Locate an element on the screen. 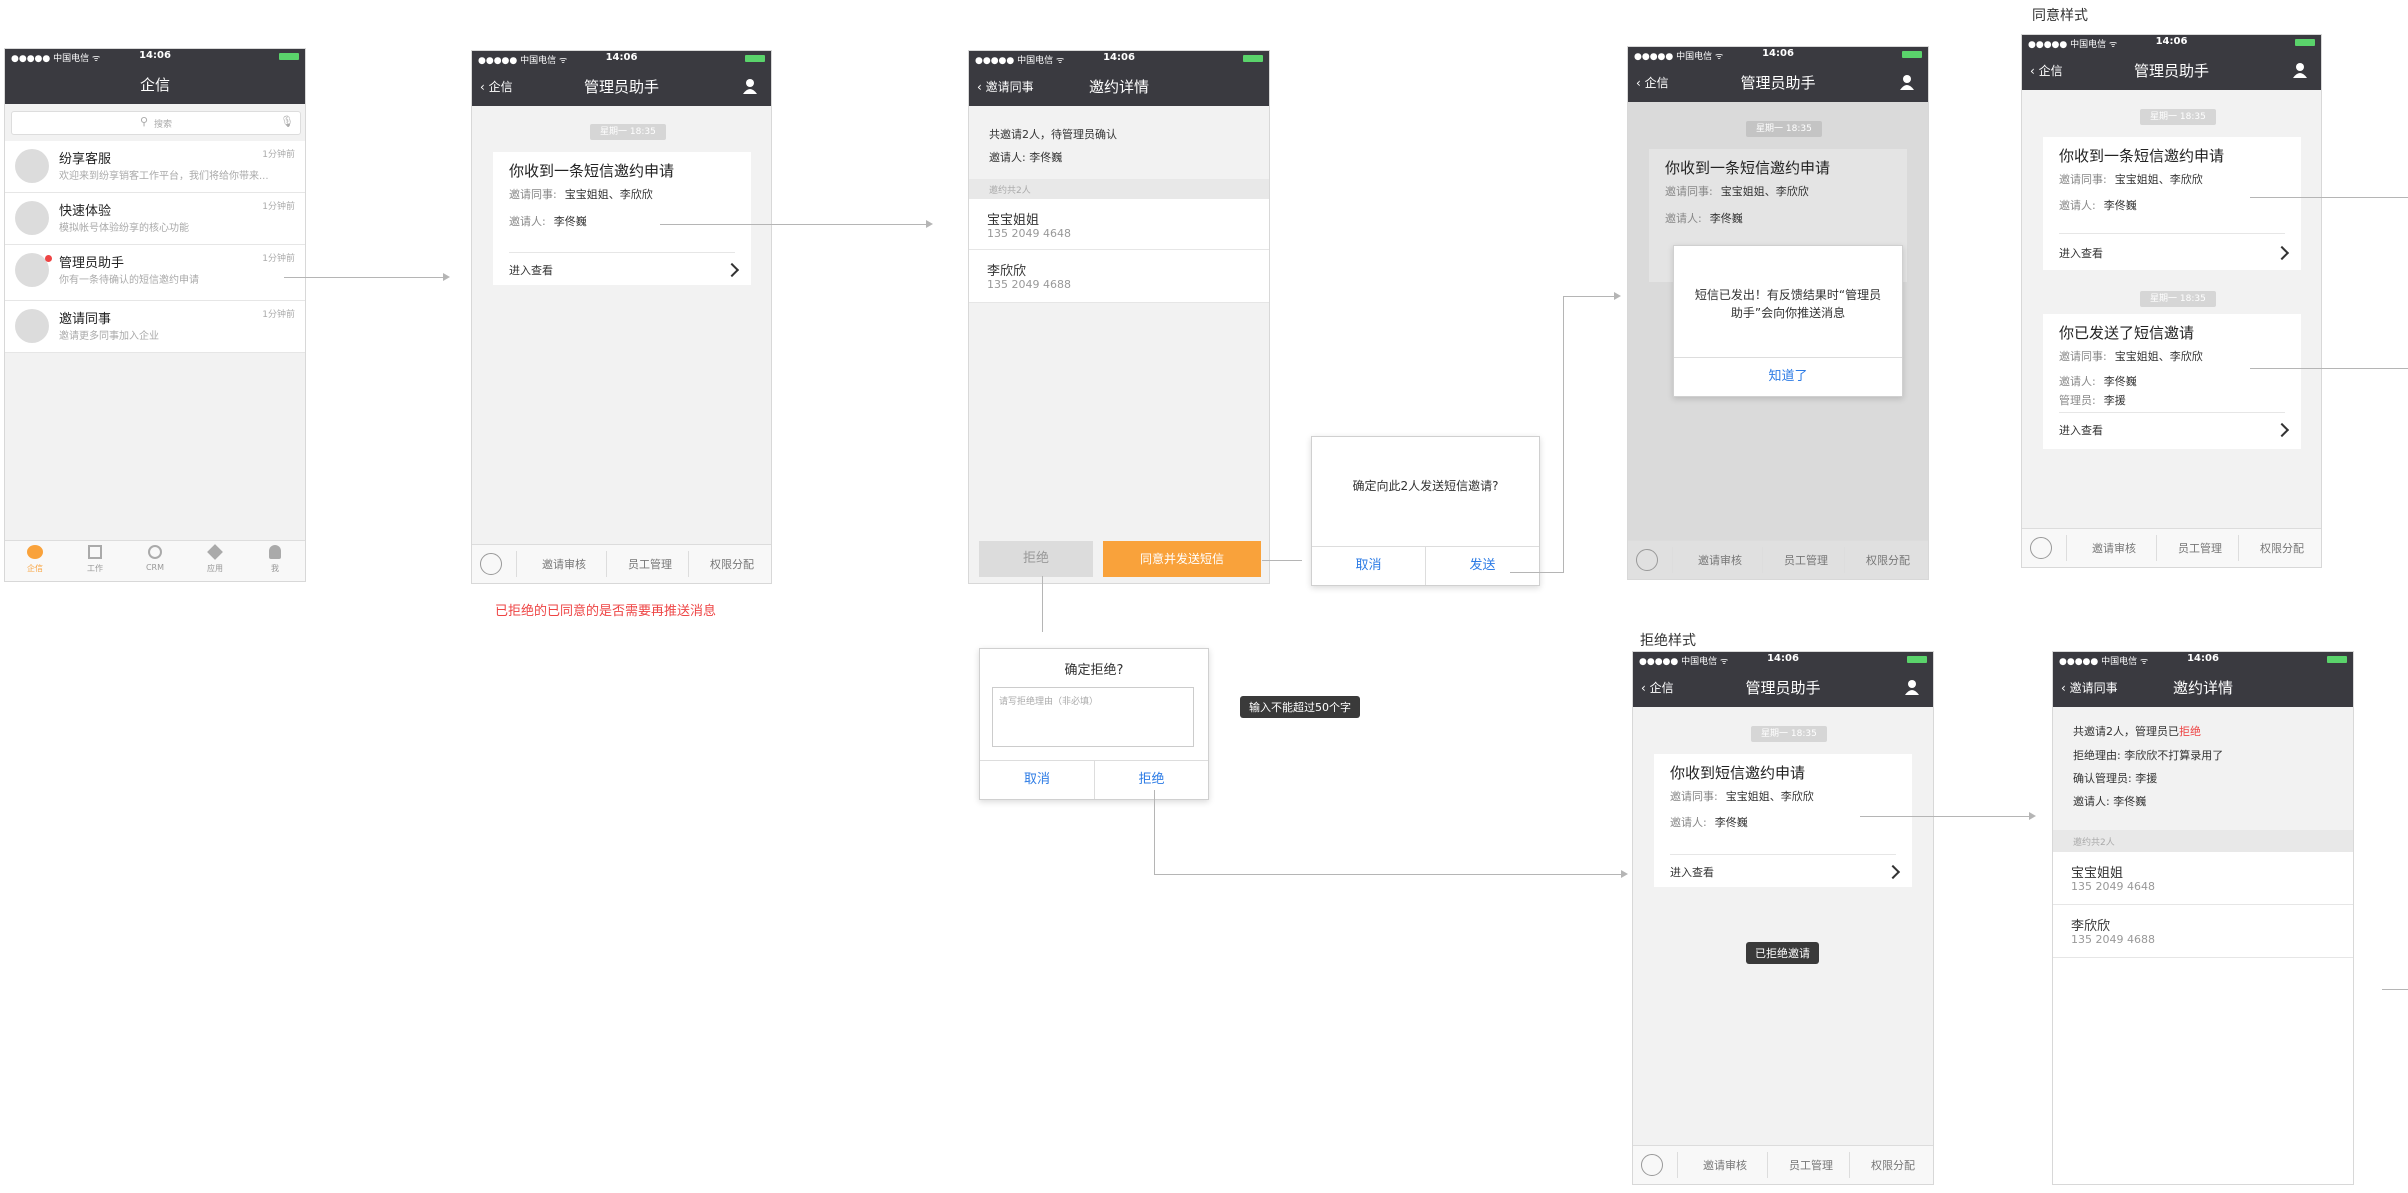 Image resolution: width=2408 pixels, height=1193 pixels. nav-bar: ‹ 企信 管理员助手 is located at coordinates (1783, 687).